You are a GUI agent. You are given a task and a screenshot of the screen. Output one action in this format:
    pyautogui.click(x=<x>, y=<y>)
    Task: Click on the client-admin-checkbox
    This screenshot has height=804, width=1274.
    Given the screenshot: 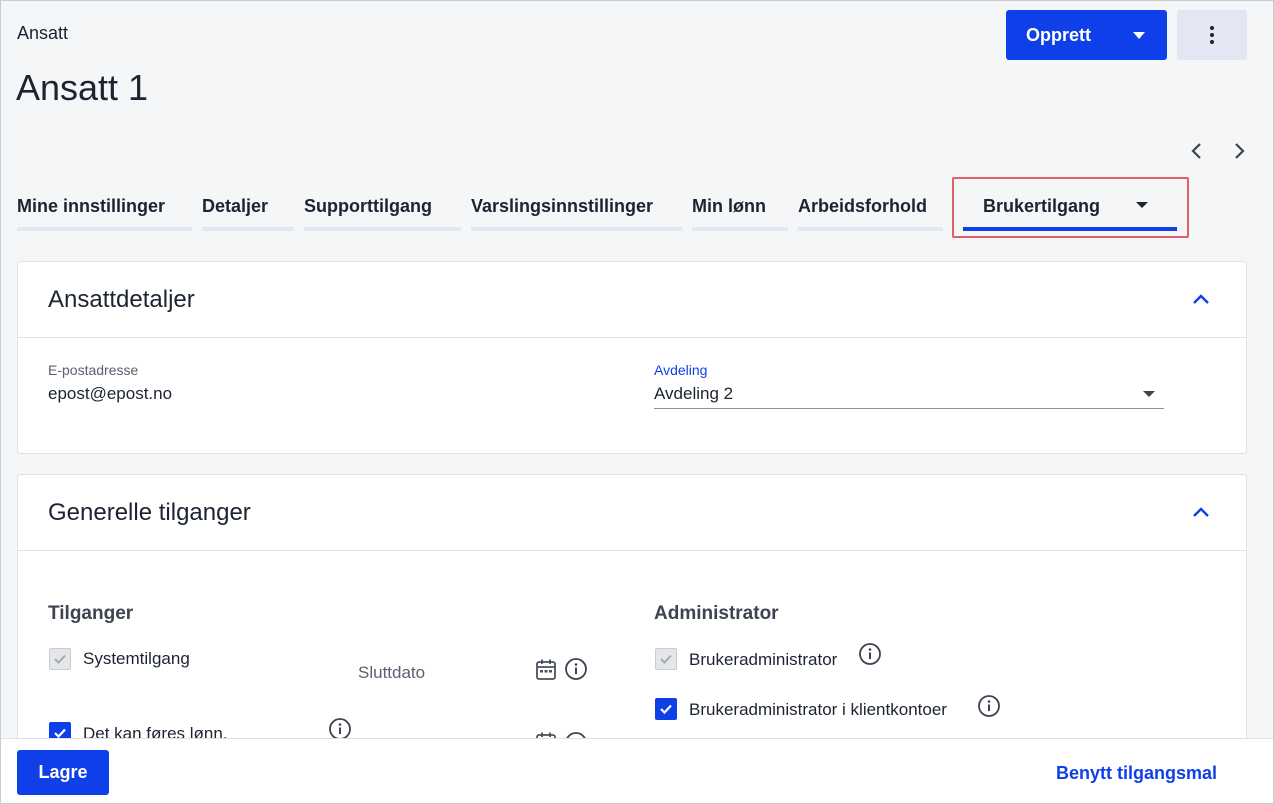 What is the action you would take?
    pyautogui.click(x=666, y=709)
    